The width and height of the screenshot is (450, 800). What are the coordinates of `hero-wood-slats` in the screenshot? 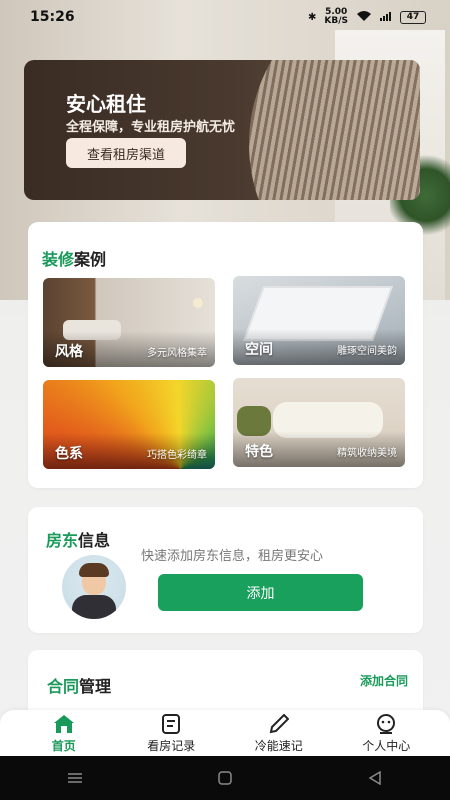 It's located at (334, 130).